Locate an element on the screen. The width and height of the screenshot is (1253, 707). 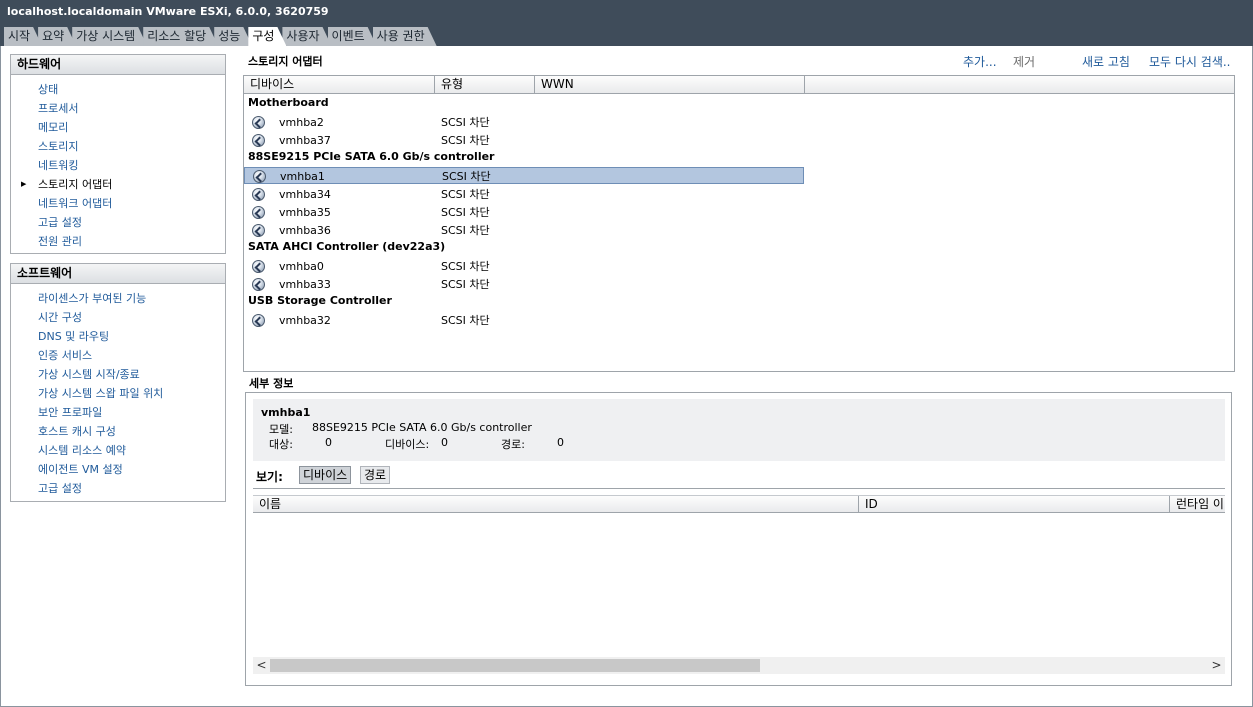
refresh-link: 새로 고침 is located at coordinates (1106, 61).